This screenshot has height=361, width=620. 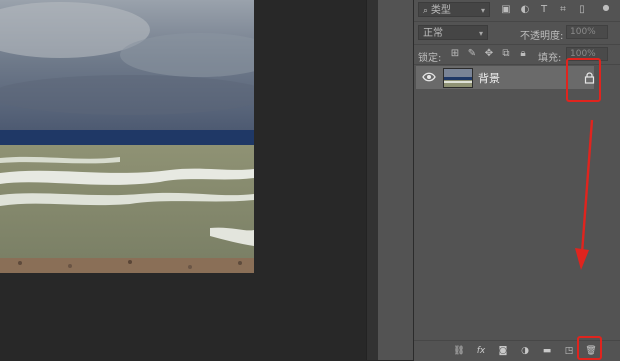 What do you see at coordinates (430, 58) in the screenshot?
I see `lock-label: 锁定:` at bounding box center [430, 58].